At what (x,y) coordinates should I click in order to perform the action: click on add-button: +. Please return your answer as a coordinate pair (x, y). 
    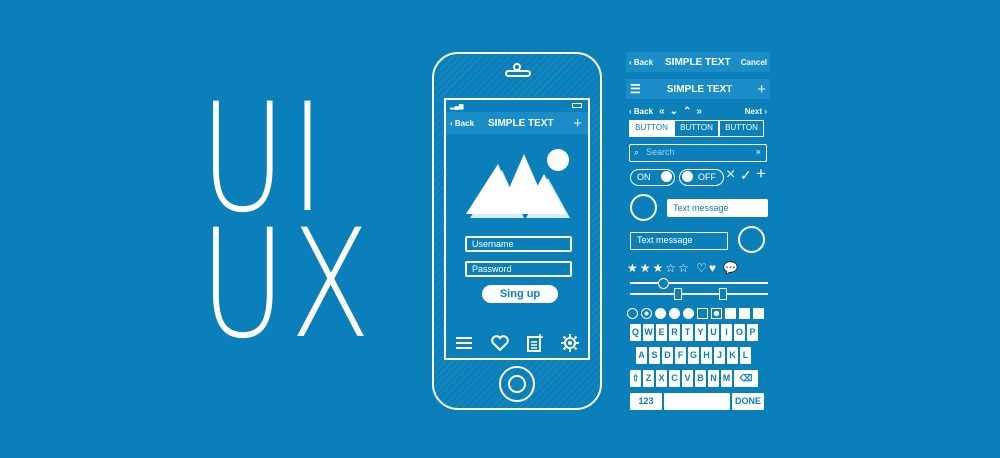
    Looking at the image, I should click on (577, 123).